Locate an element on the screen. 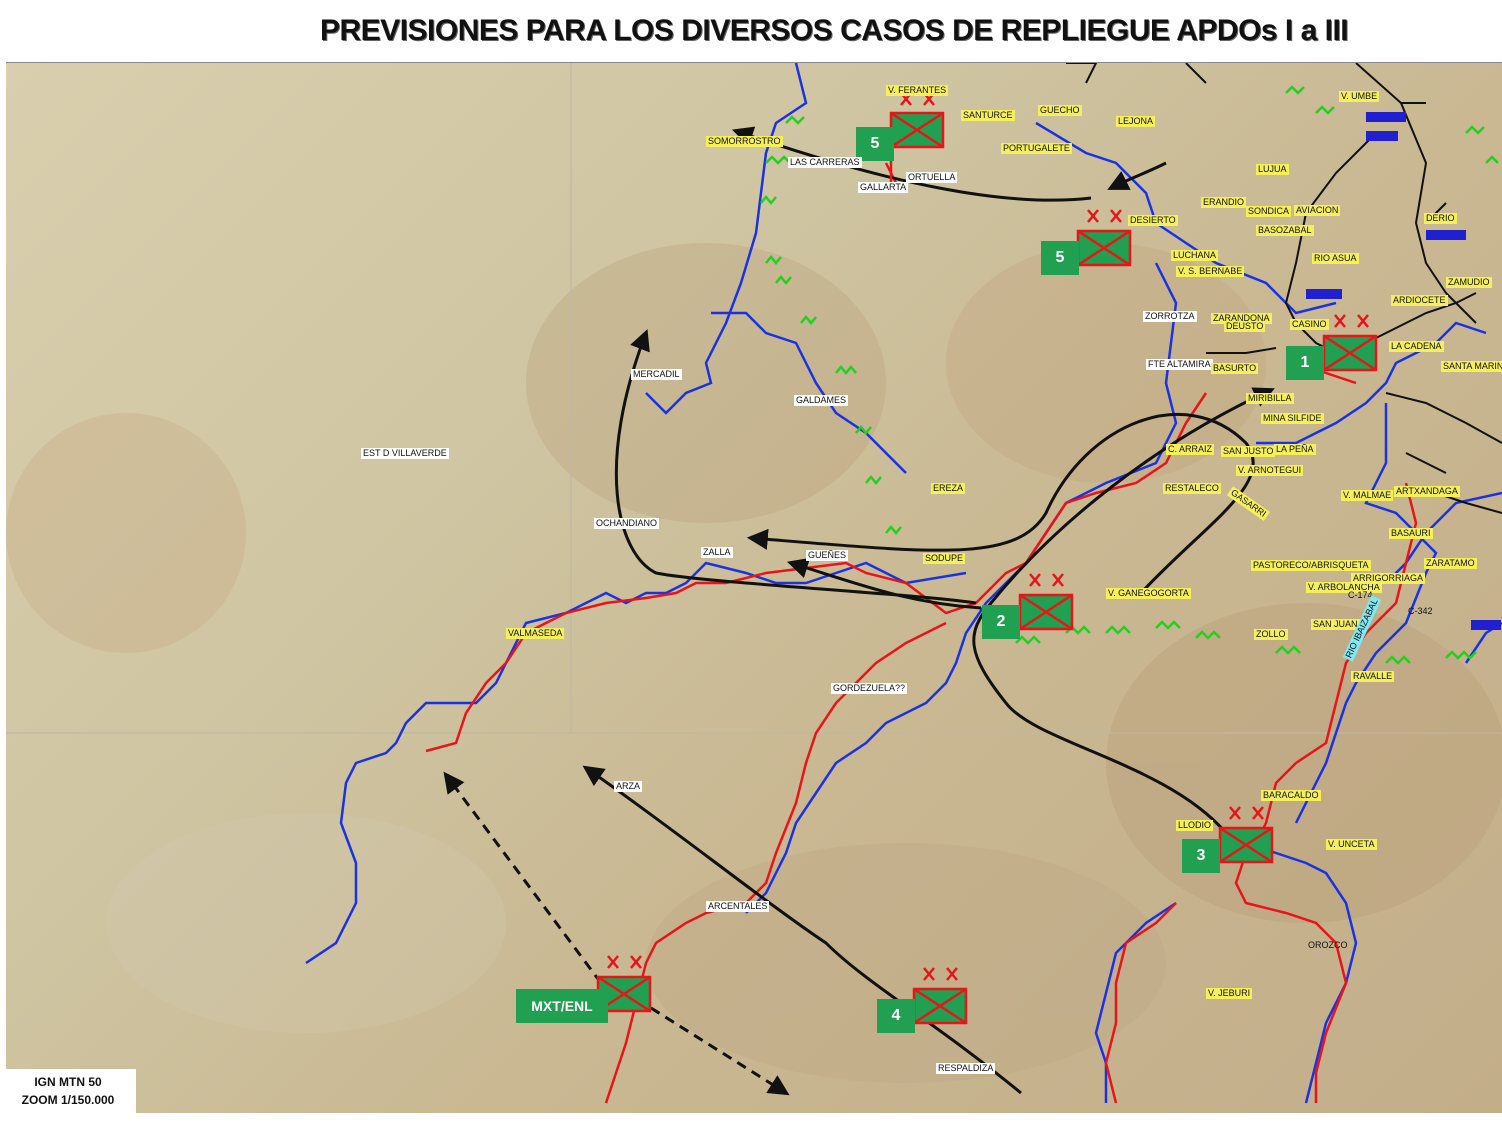 The width and height of the screenshot is (1502, 1124). place-label: SAN JUSTO is located at coordinates (1248, 451).